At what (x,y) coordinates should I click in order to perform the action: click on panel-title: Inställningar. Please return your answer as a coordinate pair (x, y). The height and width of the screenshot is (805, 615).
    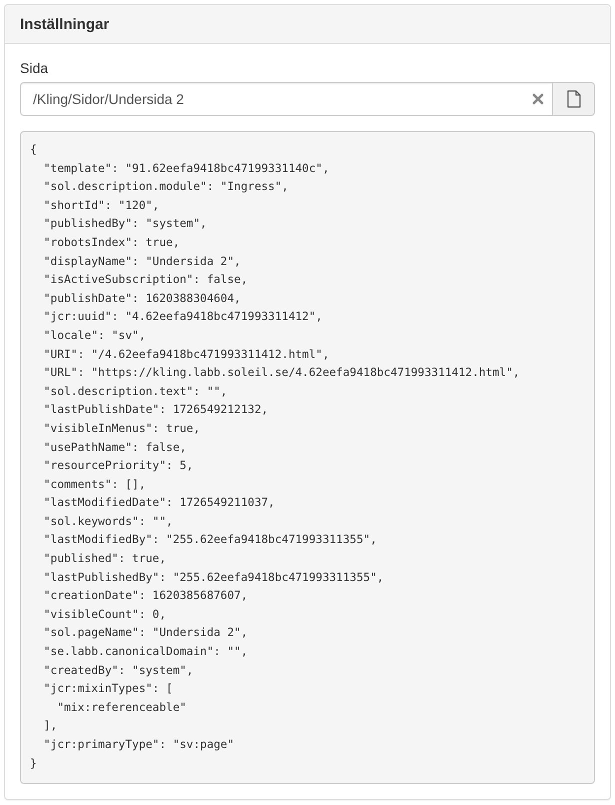
    Looking at the image, I should click on (65, 24).